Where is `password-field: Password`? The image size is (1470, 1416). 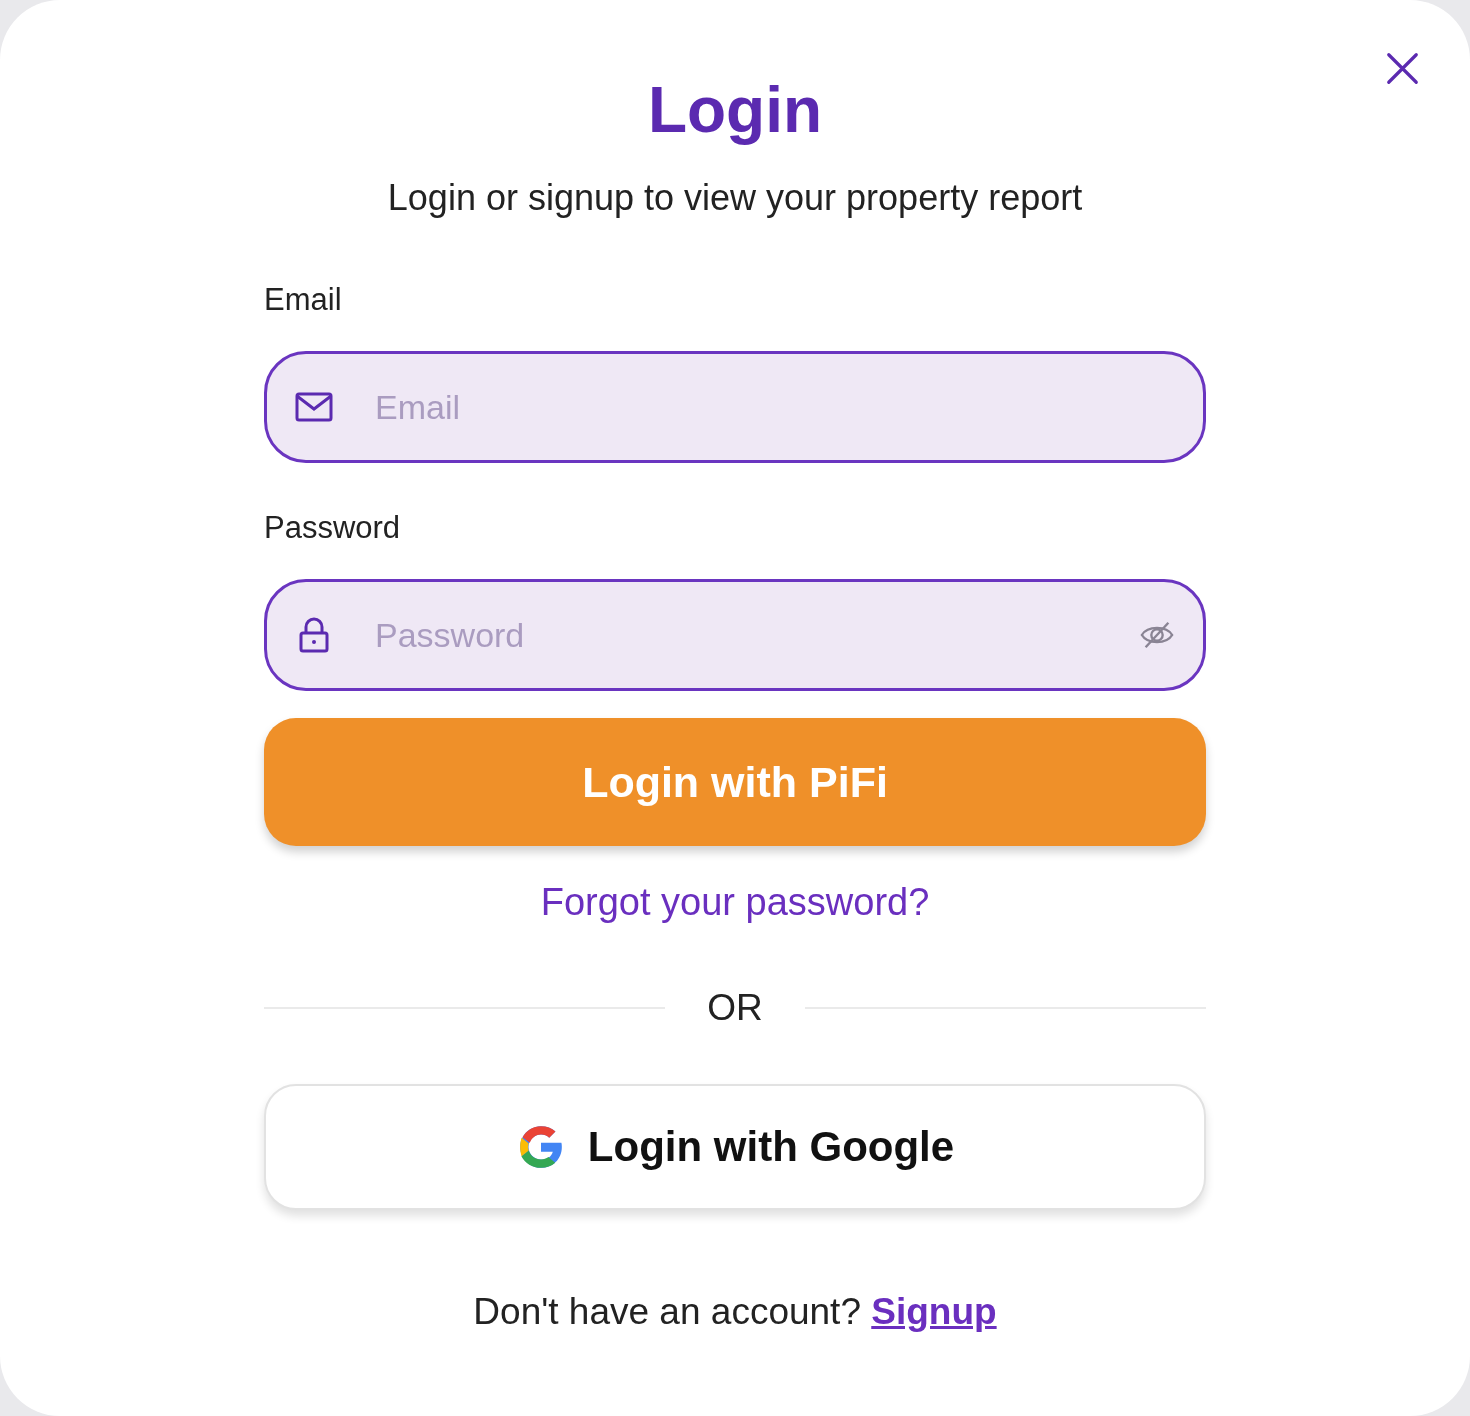 password-field: Password is located at coordinates (735, 635).